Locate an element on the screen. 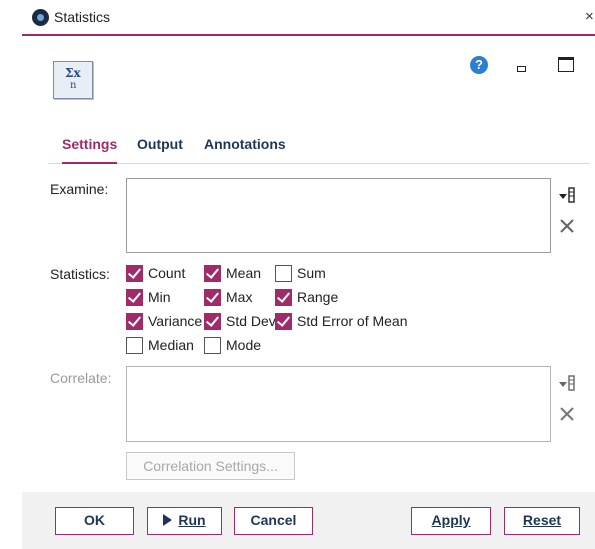 The height and width of the screenshot is (549, 595). minimize-icon is located at coordinates (521, 69).